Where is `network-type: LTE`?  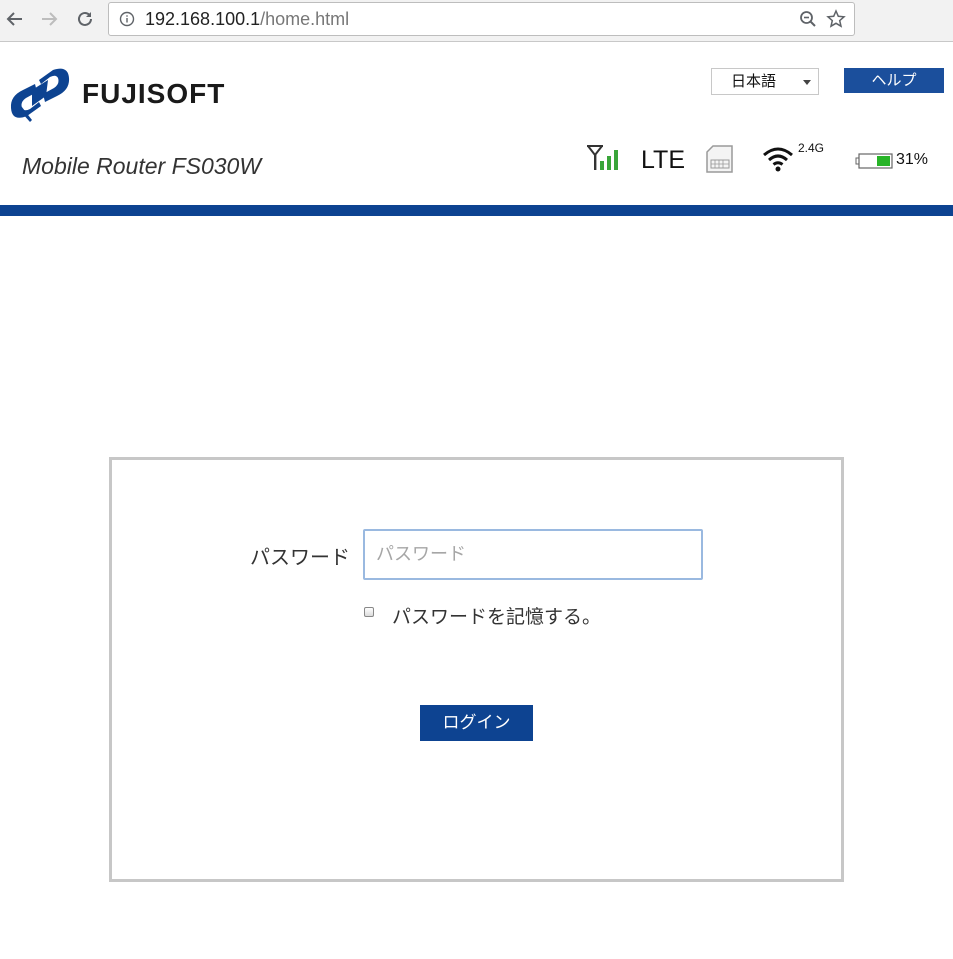
network-type: LTE is located at coordinates (663, 160).